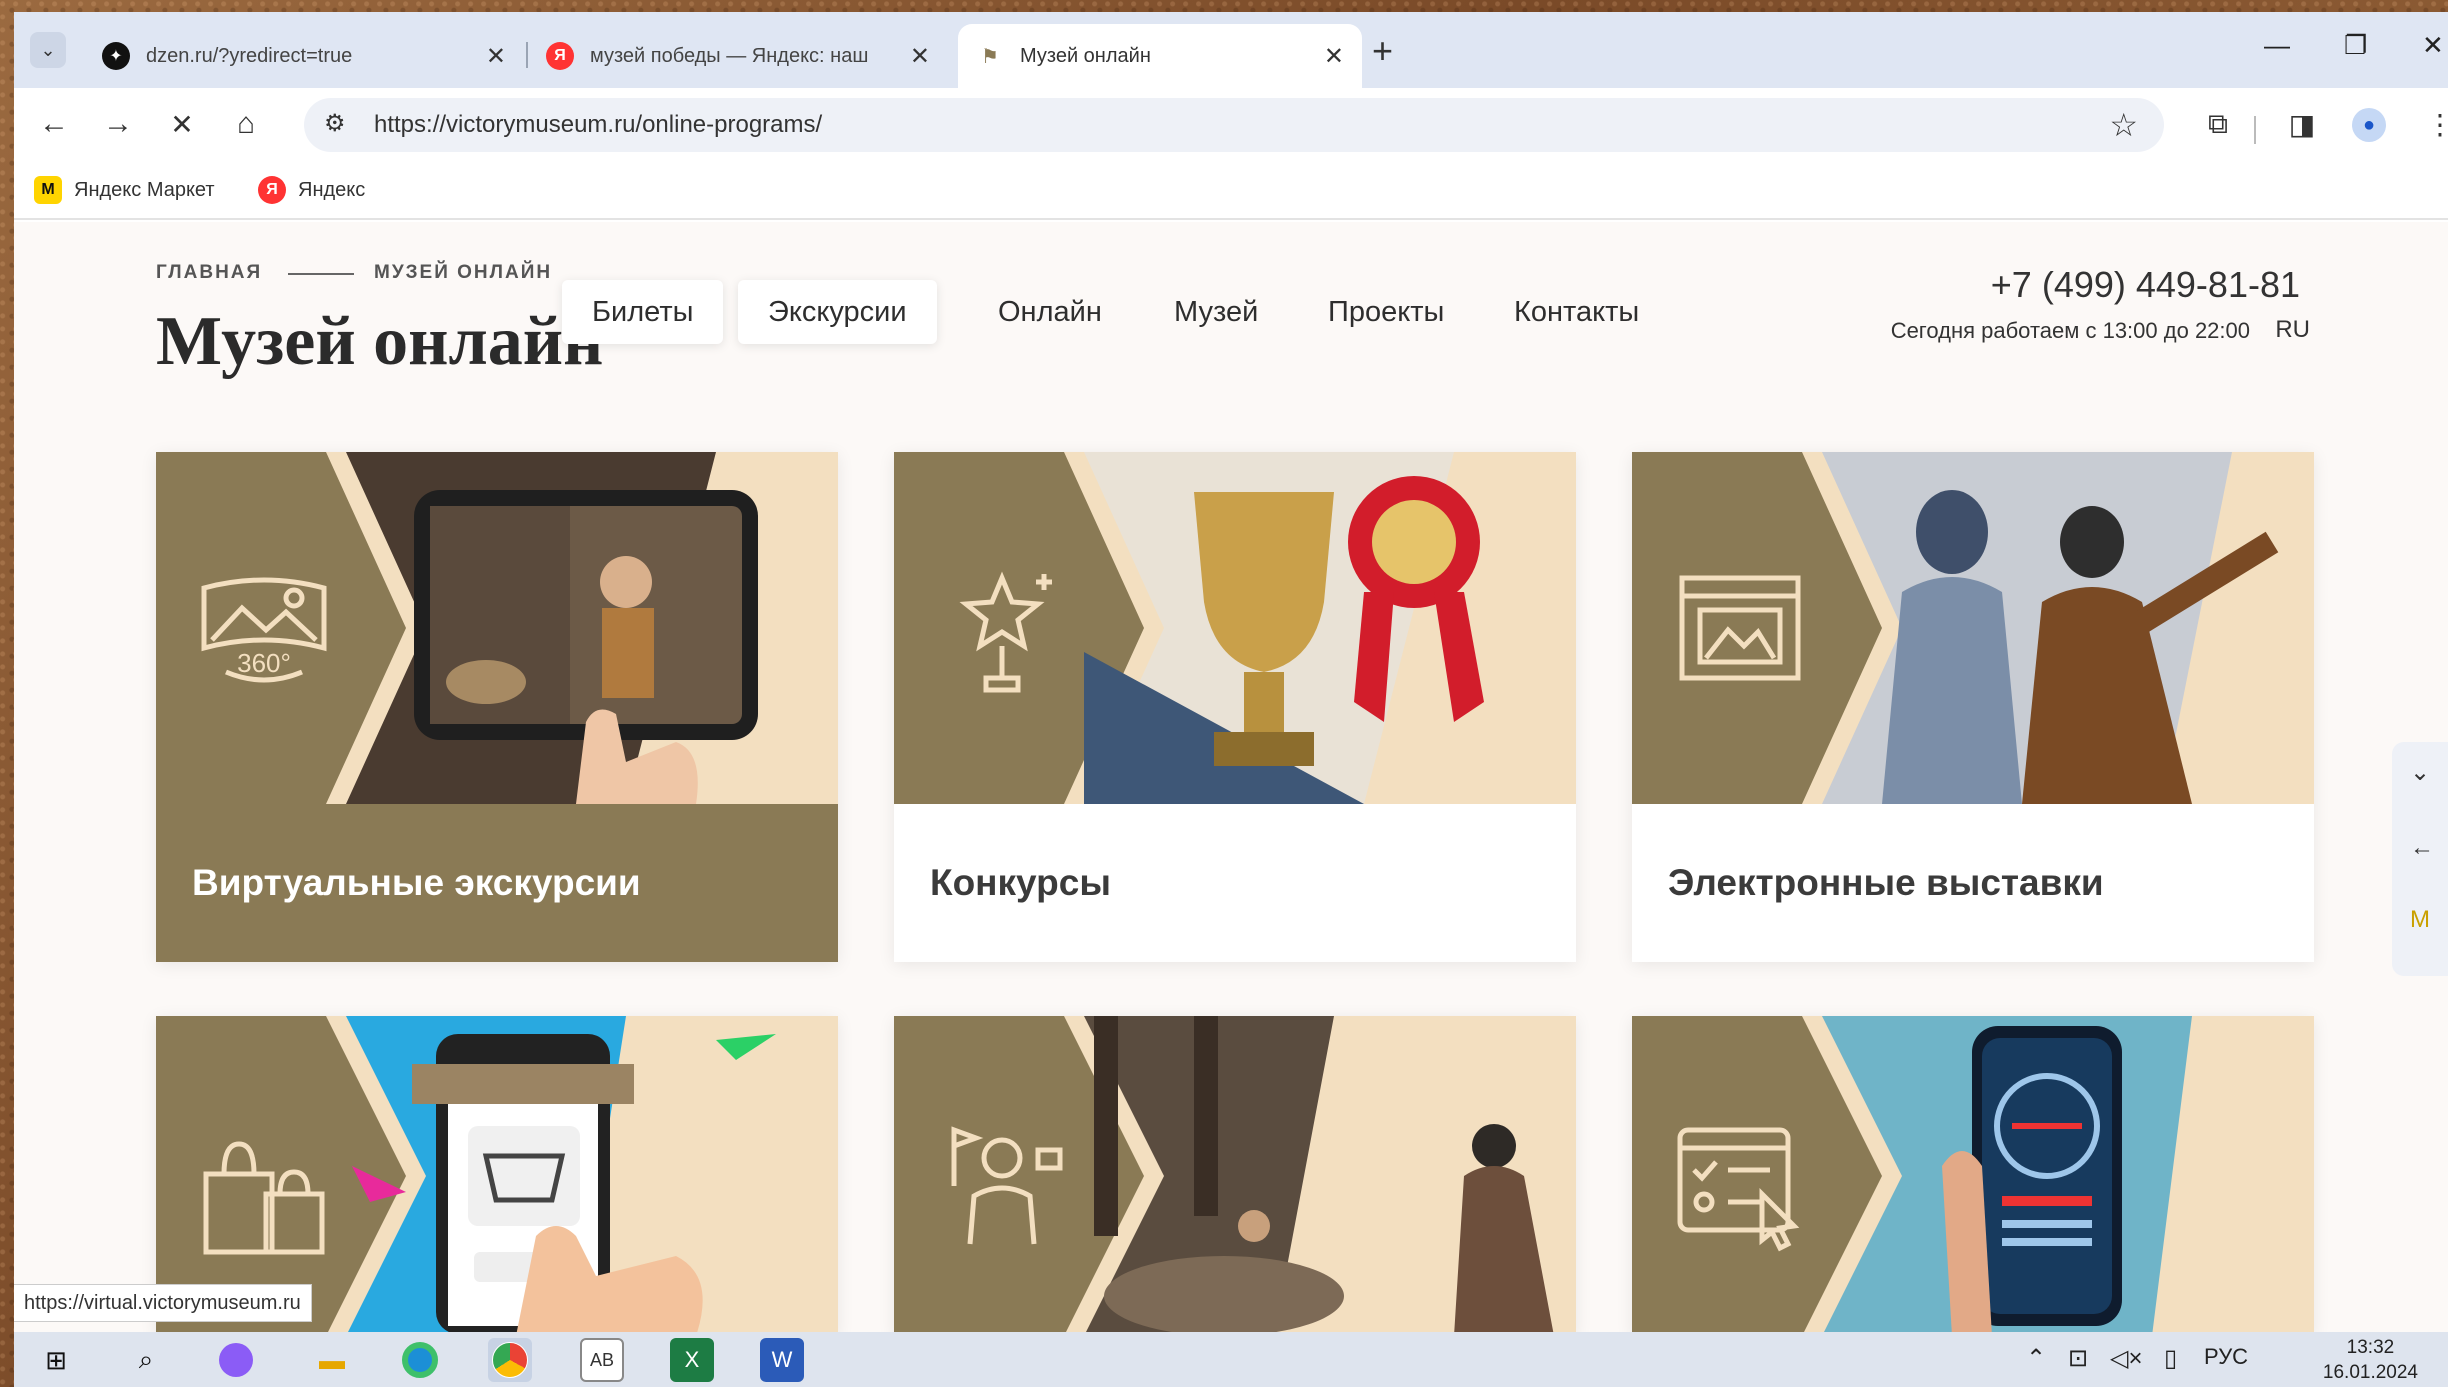 Image resolution: width=2448 pixels, height=1387 pixels. What do you see at coordinates (182, 124) in the screenshot?
I see `stop-loading-icon: ✕` at bounding box center [182, 124].